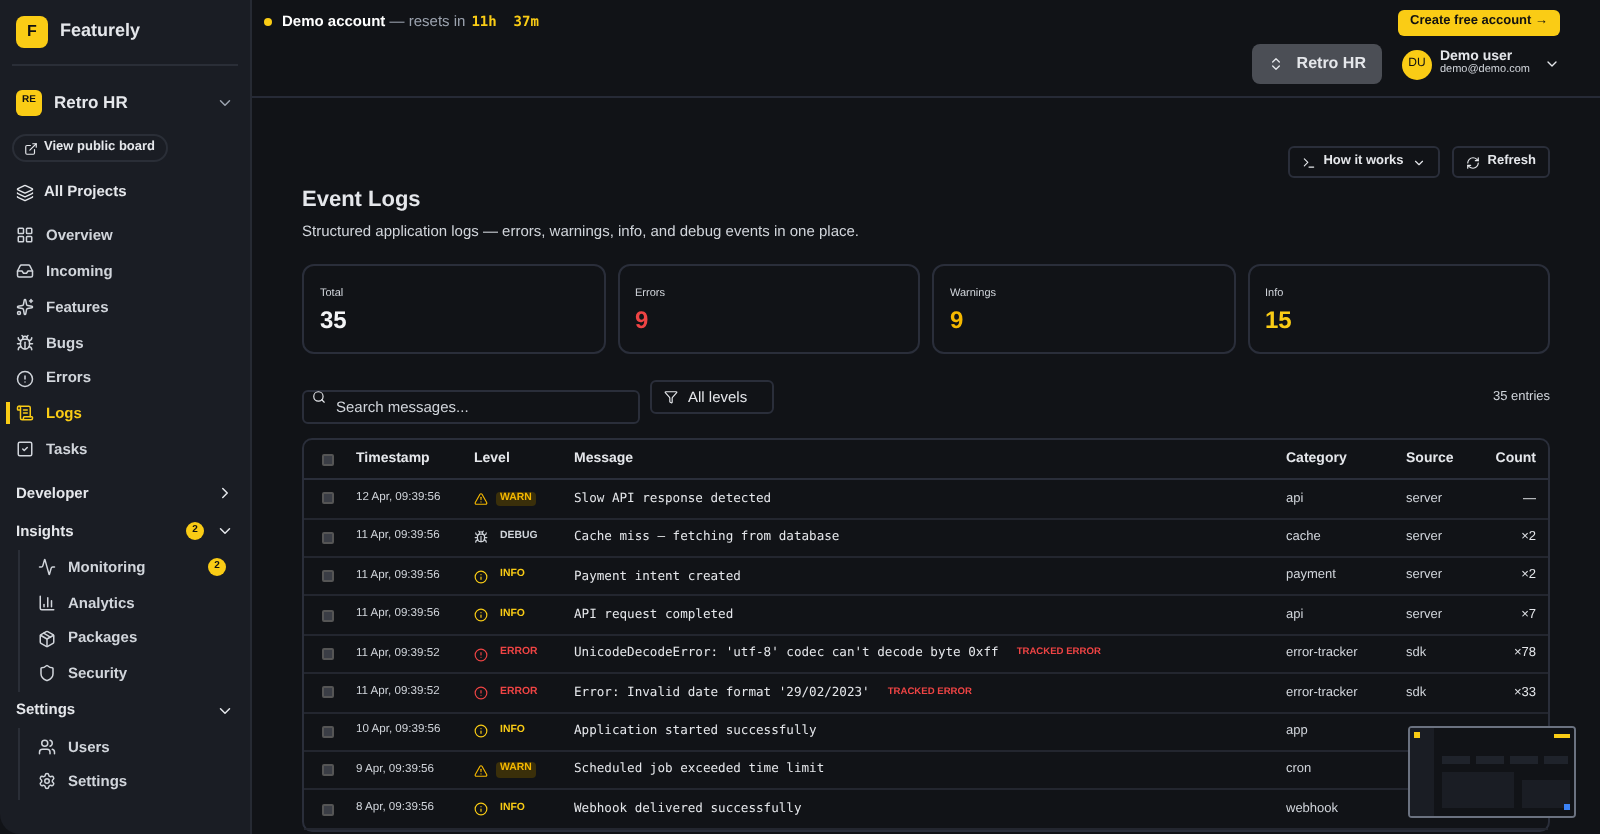 This screenshot has width=1600, height=834. What do you see at coordinates (328, 459) in the screenshot?
I see `select-all-checkbox` at bounding box center [328, 459].